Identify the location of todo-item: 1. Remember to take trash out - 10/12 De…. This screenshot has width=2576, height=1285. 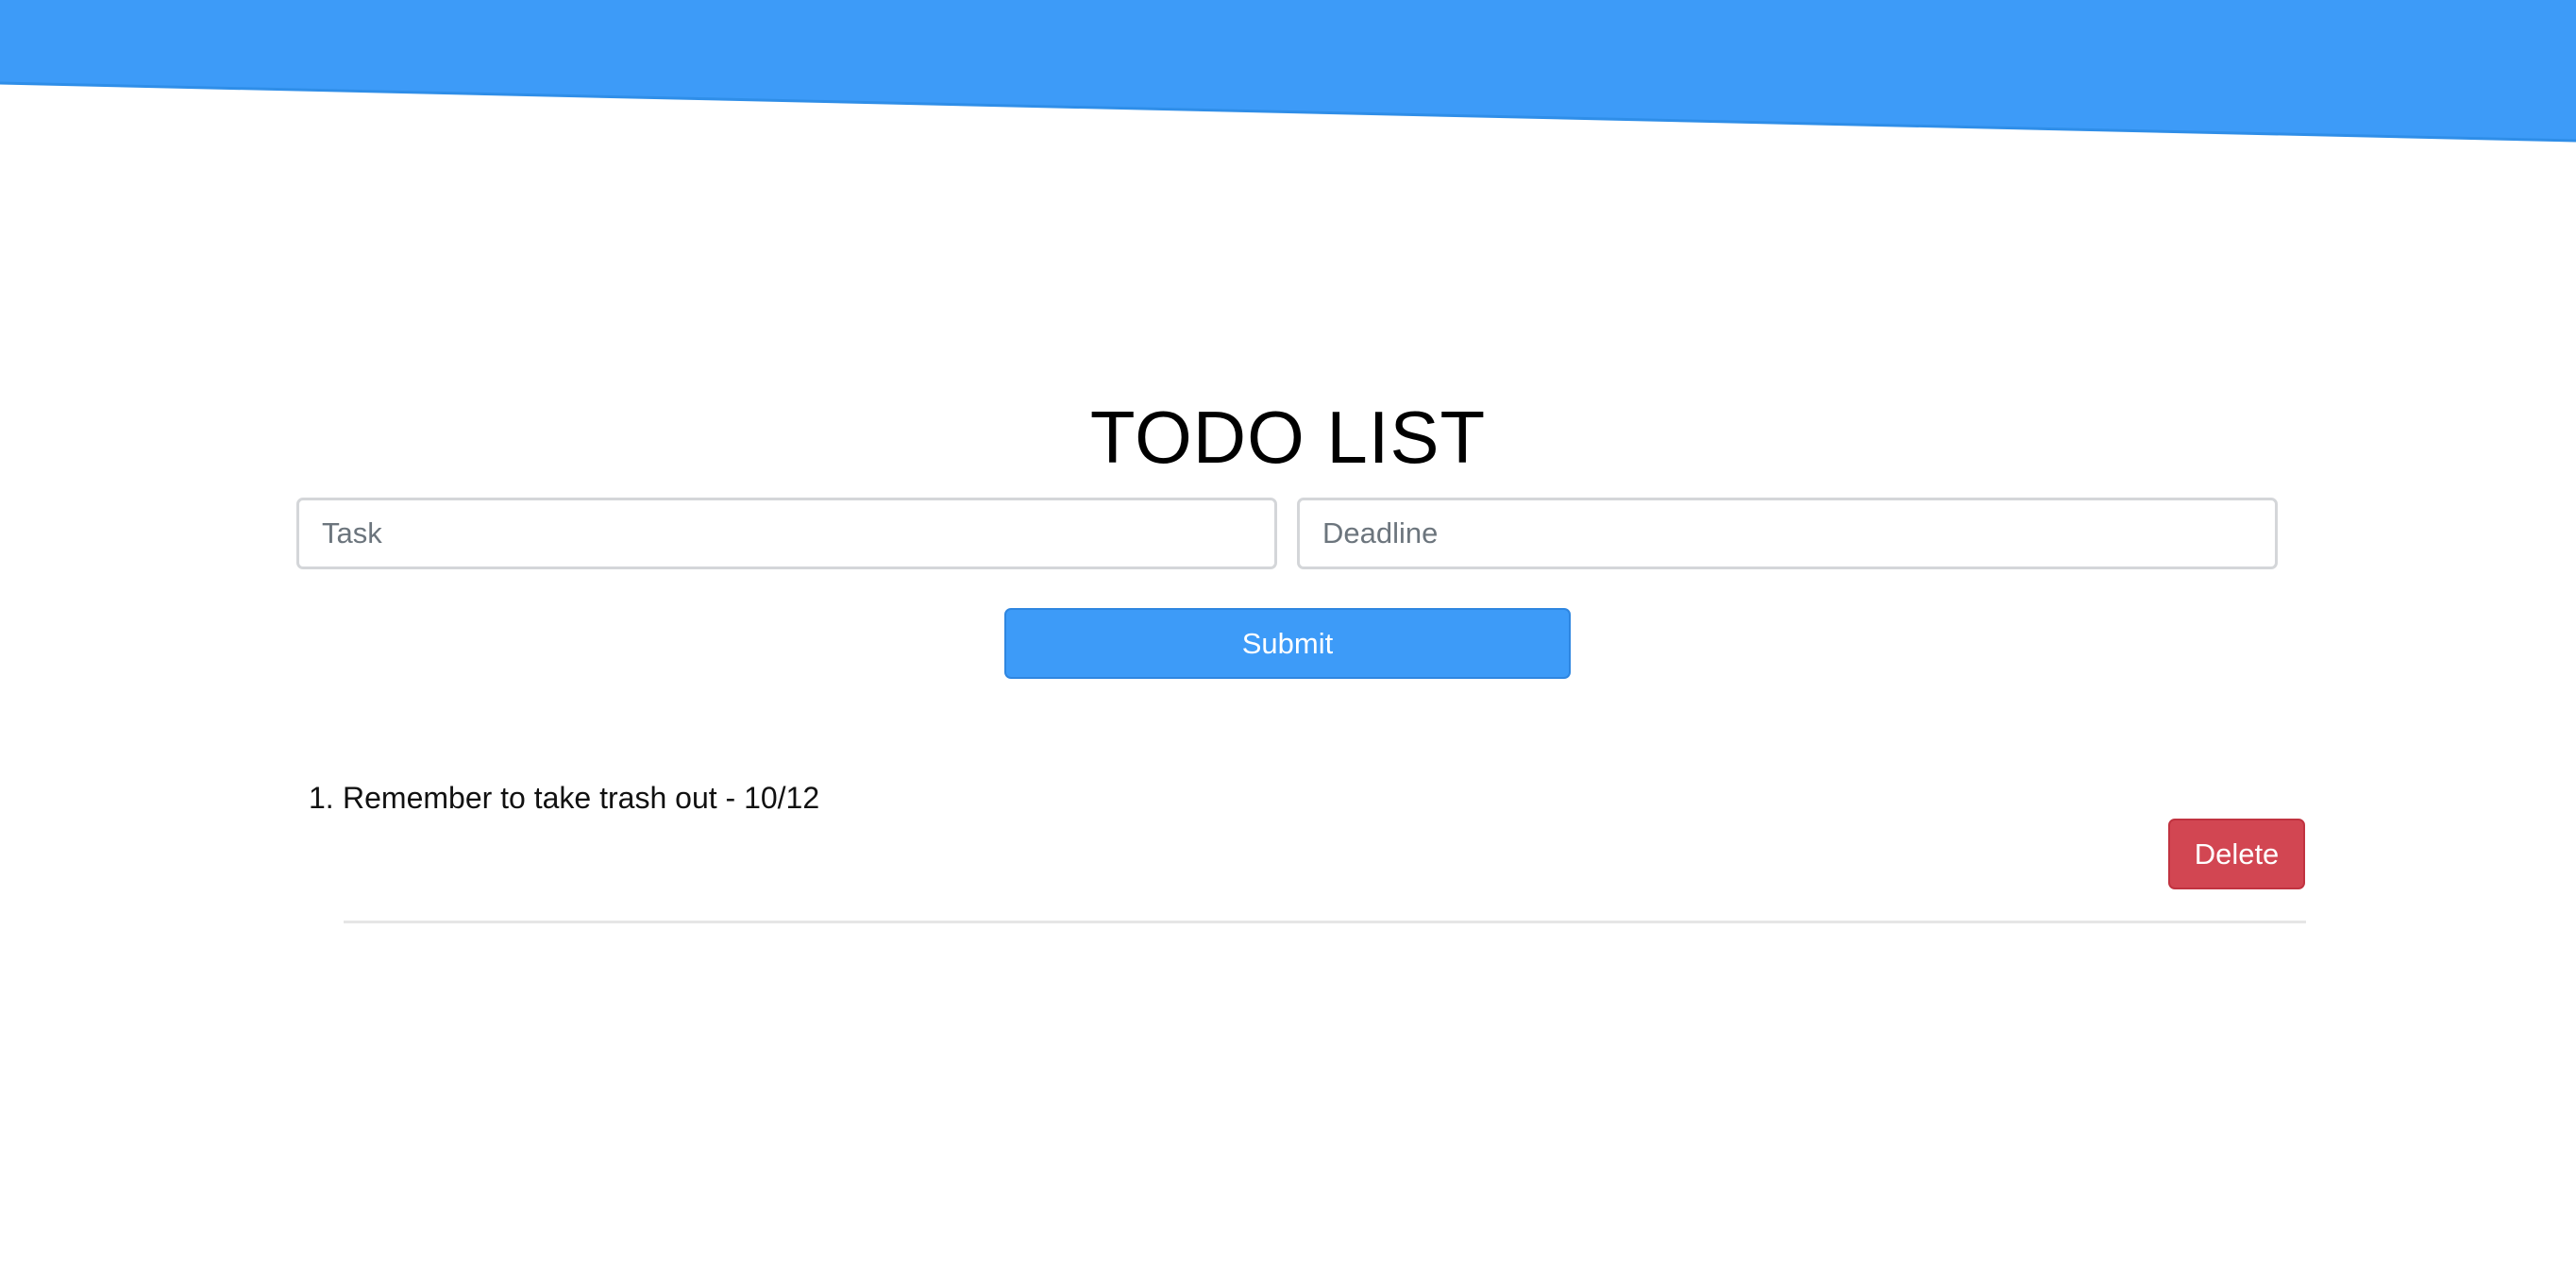
(1307, 848).